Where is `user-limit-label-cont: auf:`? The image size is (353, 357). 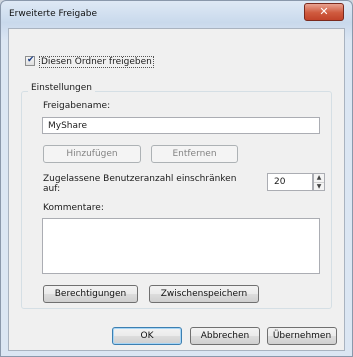 user-limit-label-cont: auf: is located at coordinates (52, 189).